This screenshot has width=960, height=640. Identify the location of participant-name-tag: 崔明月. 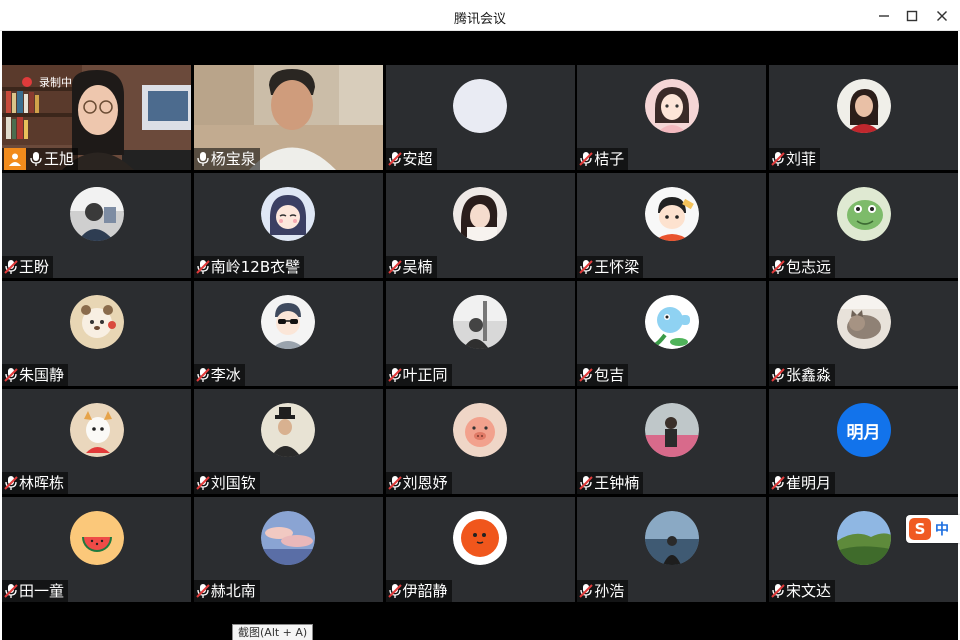
(802, 483).